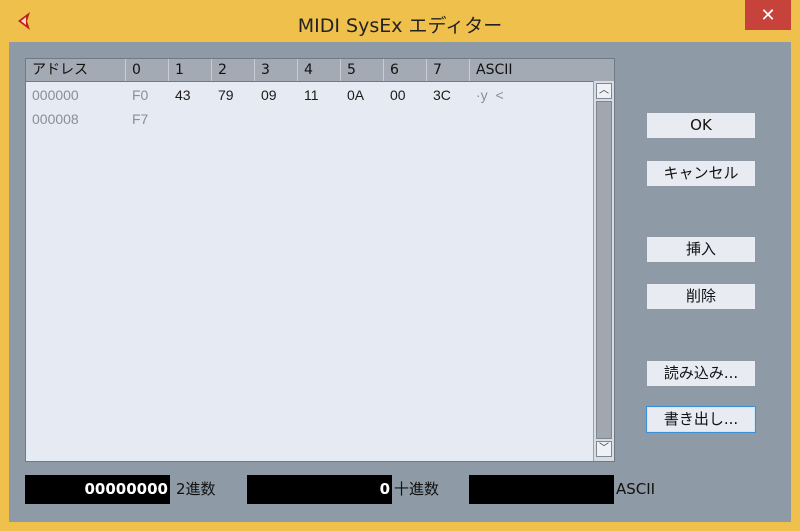  Describe the element at coordinates (190, 70) in the screenshot. I see `column-header-1: 1` at that location.